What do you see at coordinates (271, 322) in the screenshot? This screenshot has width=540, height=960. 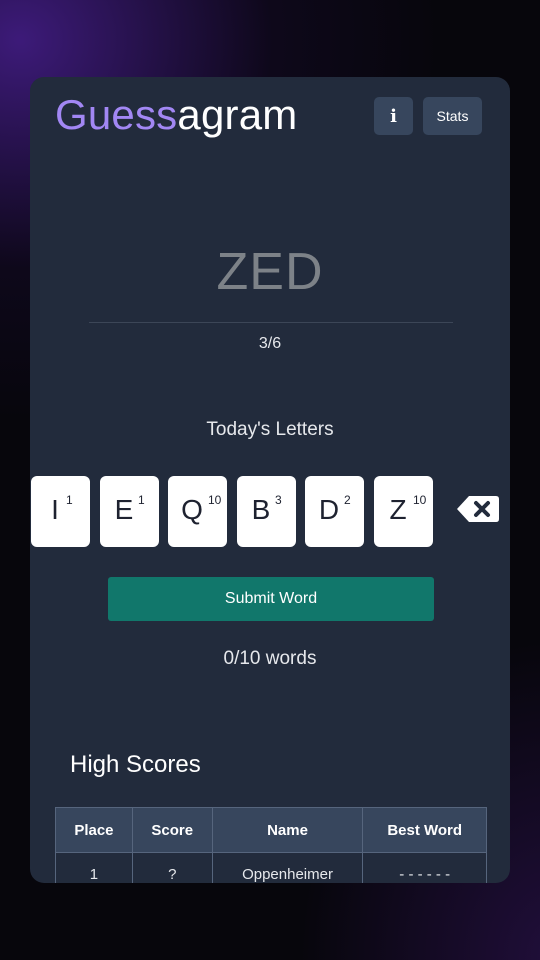 I see `guess-underline` at bounding box center [271, 322].